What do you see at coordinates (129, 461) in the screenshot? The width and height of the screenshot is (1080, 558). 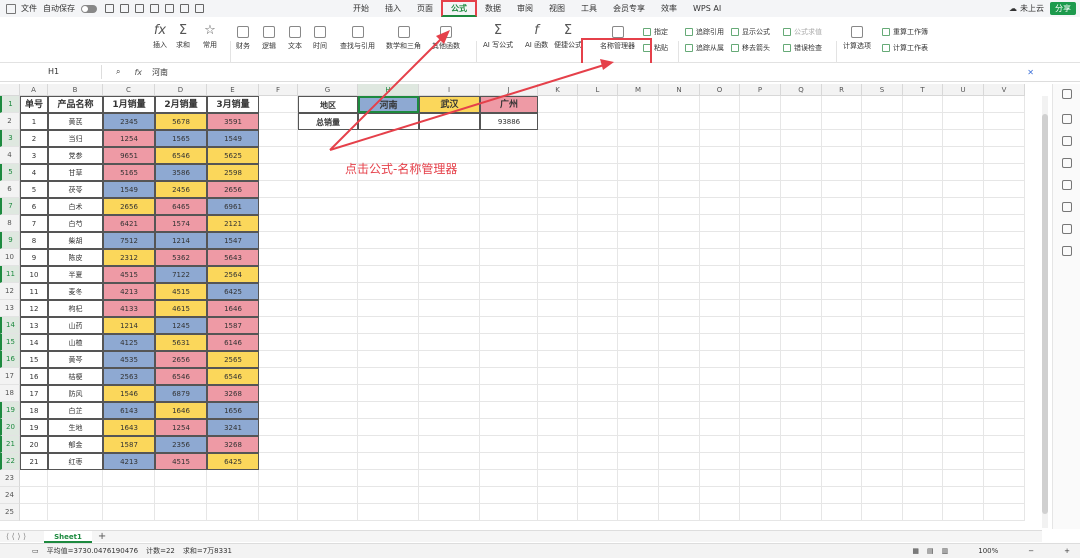 I see `table-cell: 4213` at bounding box center [129, 461].